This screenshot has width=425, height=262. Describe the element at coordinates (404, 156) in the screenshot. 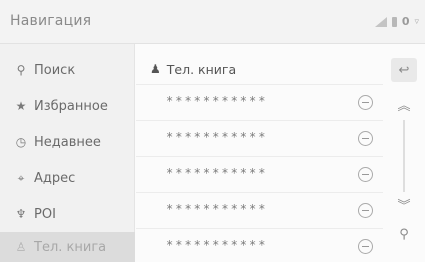

I see `scrollbar` at that location.